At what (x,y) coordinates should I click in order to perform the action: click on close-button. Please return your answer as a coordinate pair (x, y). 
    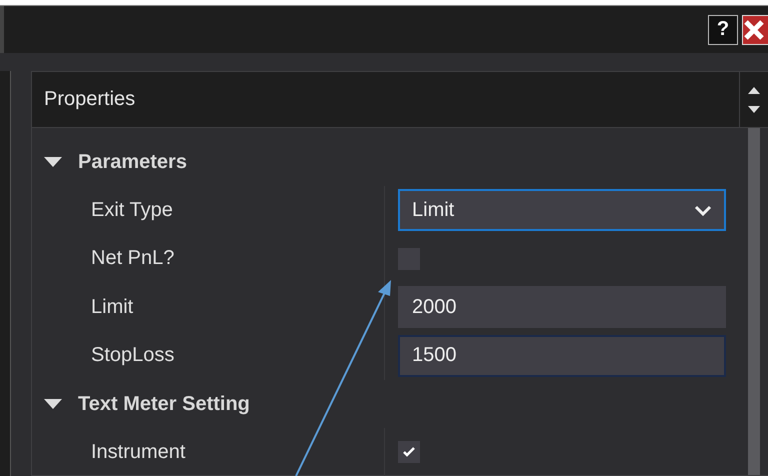
    Looking at the image, I should click on (755, 29).